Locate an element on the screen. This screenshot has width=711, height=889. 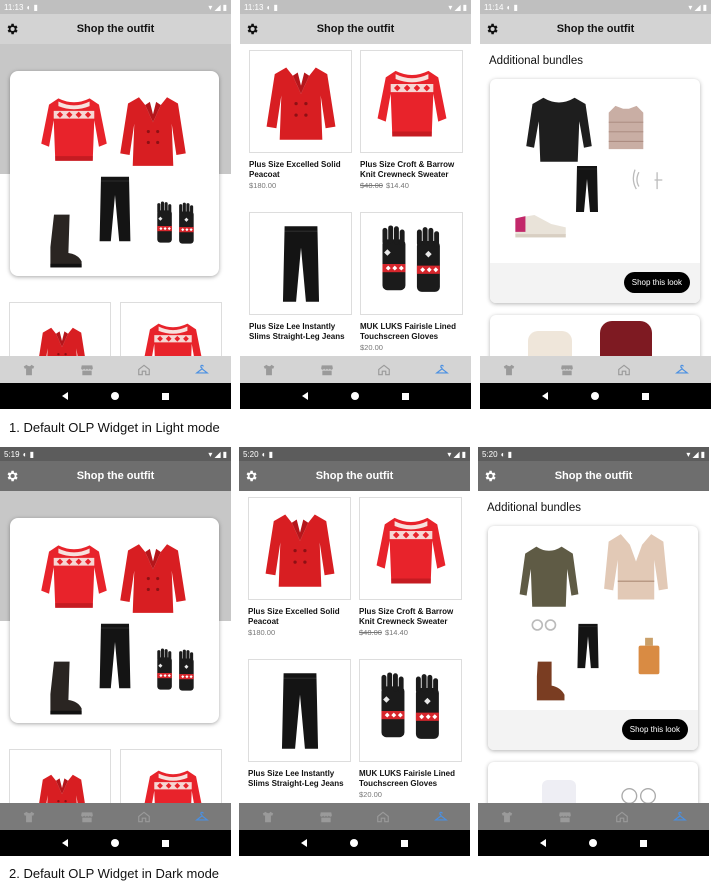
product-name: Plus Size Excelled Solid Peacoat is located at coordinates (295, 169).